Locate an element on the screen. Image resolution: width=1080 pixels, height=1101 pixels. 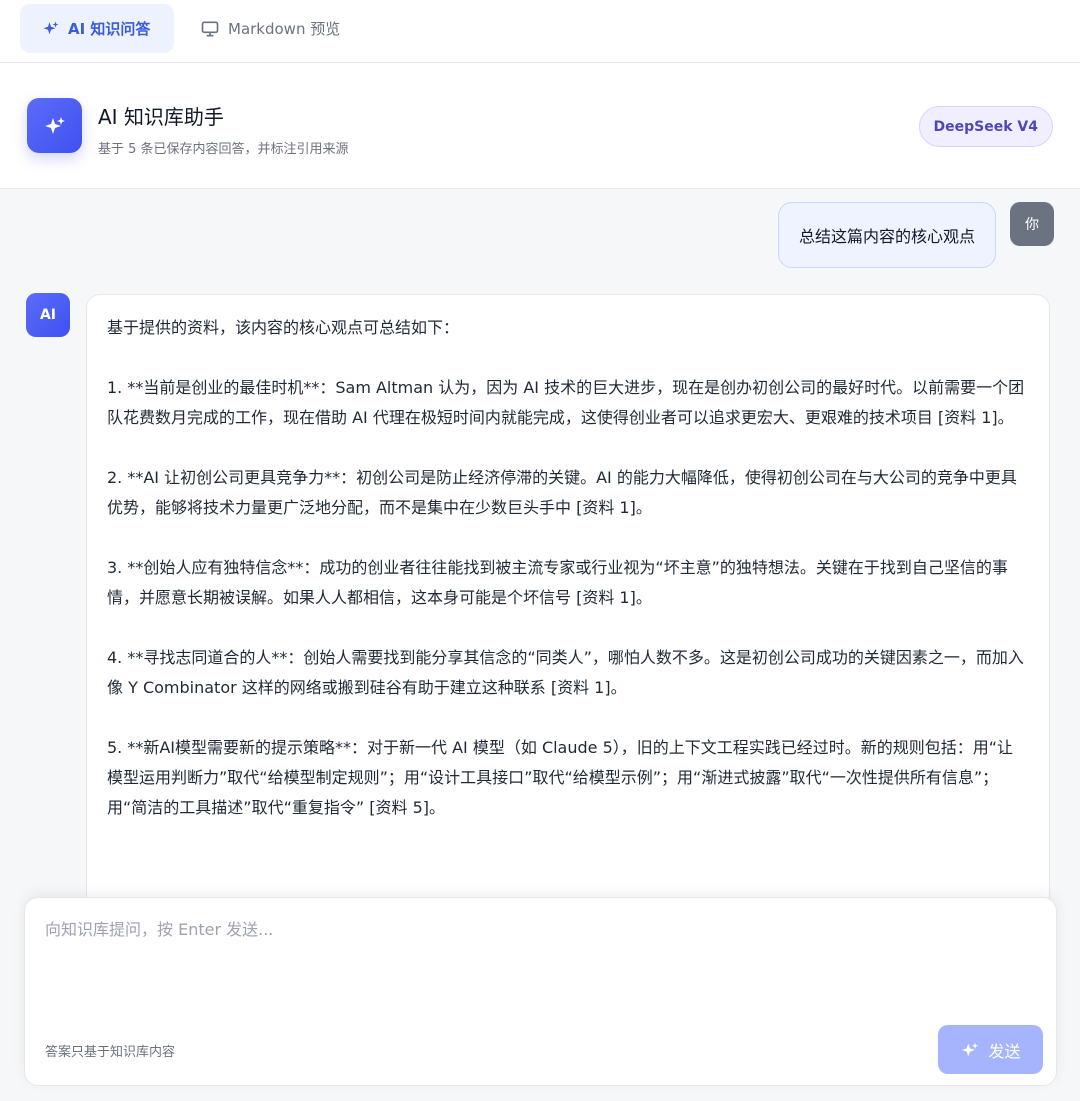
page-subtitle: 基于 5 条已保存内容回答，并标注引用来源 is located at coordinates (223, 149).